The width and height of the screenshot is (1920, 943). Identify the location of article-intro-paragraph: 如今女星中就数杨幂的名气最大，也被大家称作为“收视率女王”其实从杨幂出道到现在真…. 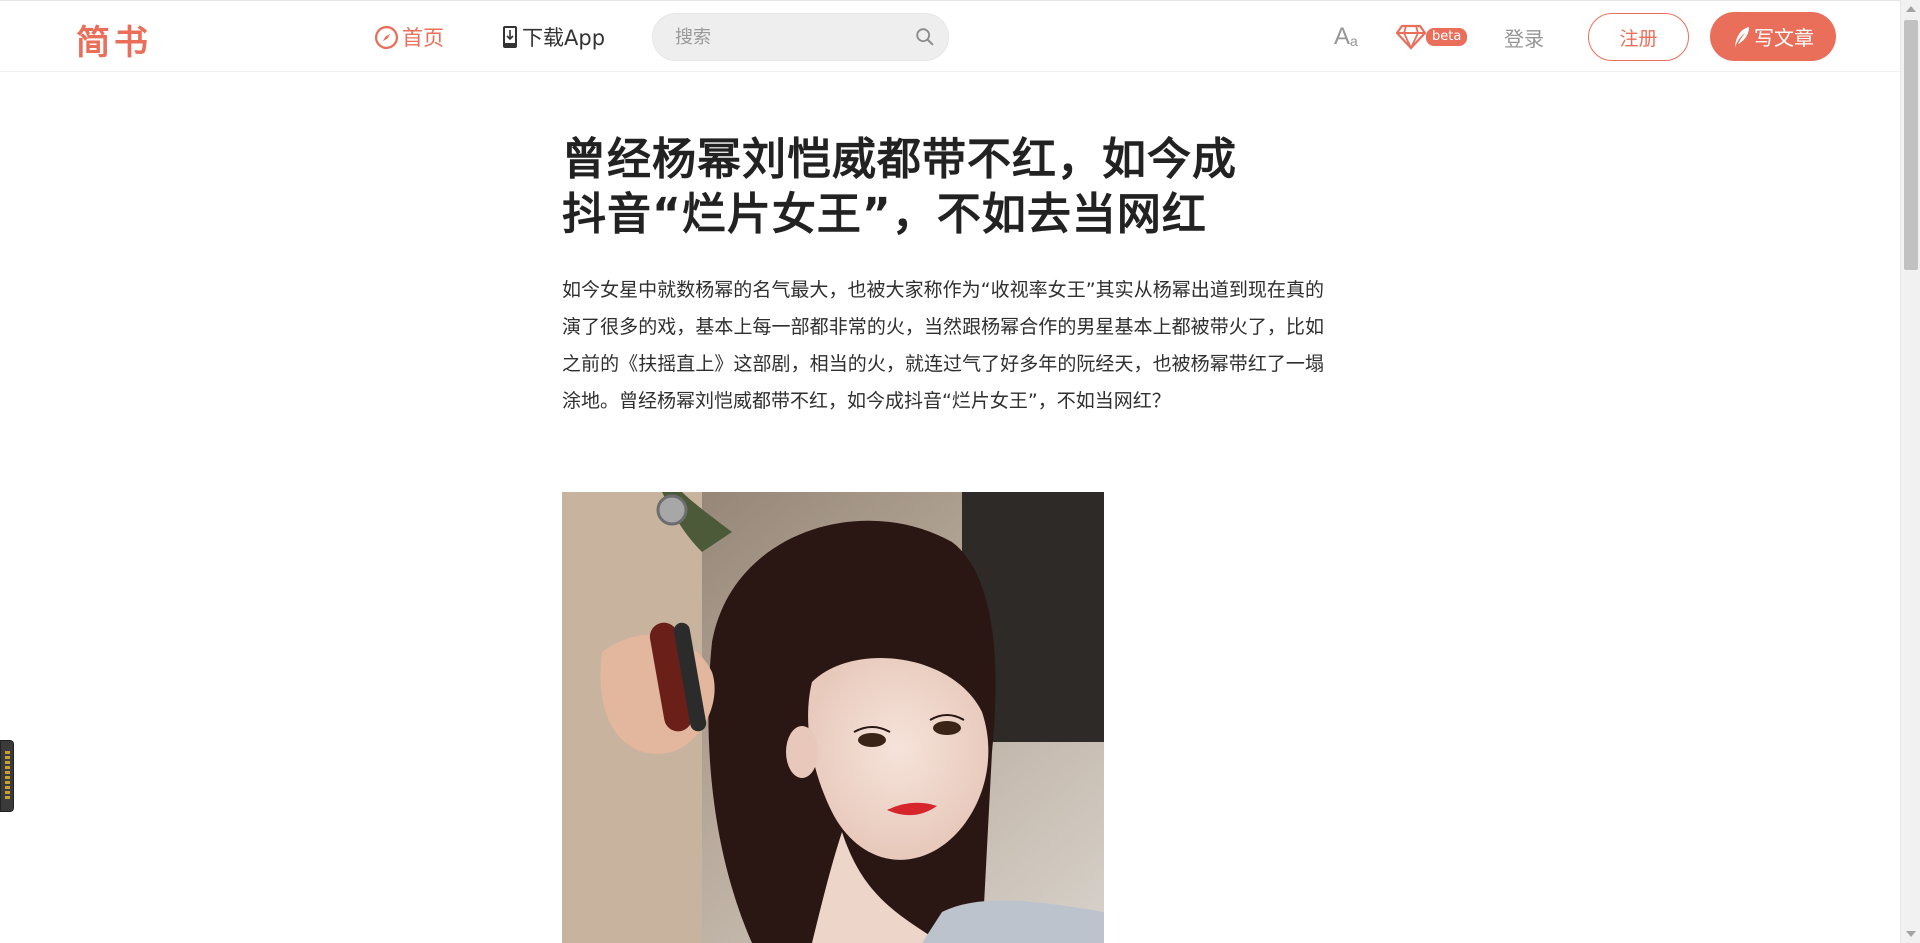
(943, 345).